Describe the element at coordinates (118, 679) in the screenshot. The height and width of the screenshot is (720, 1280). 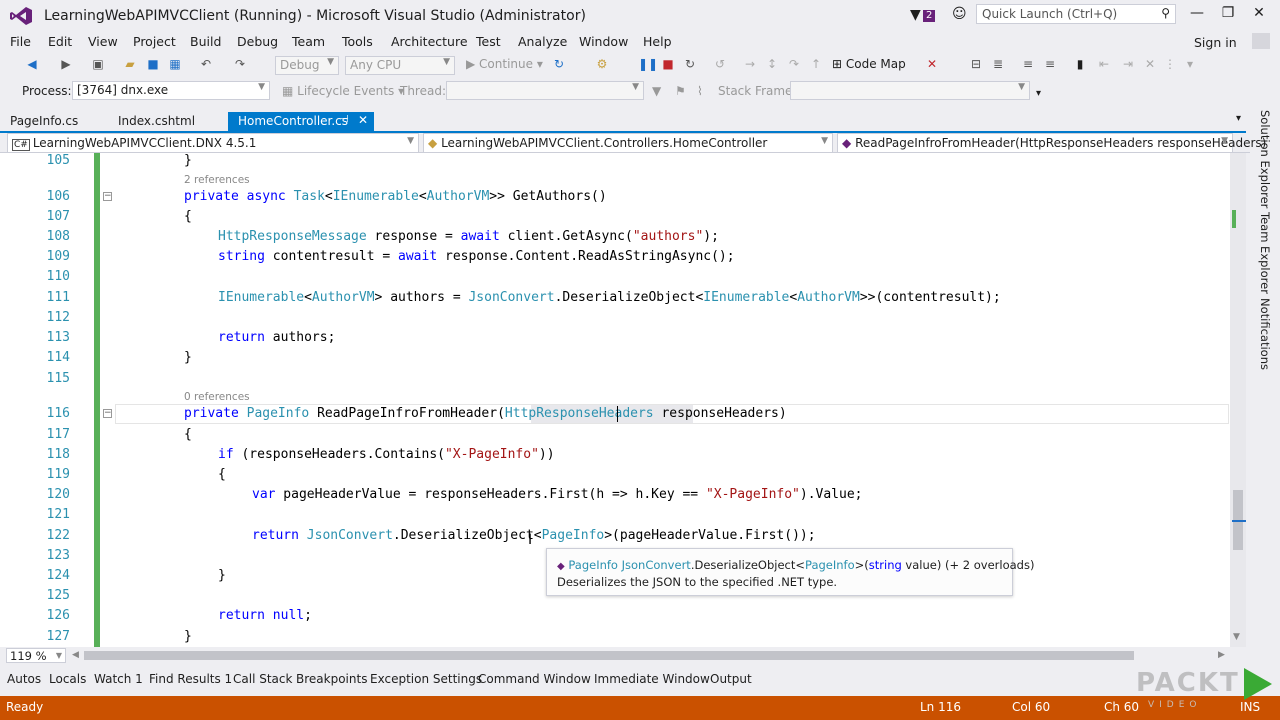
I see `tab-watch-1: Watch 1` at that location.